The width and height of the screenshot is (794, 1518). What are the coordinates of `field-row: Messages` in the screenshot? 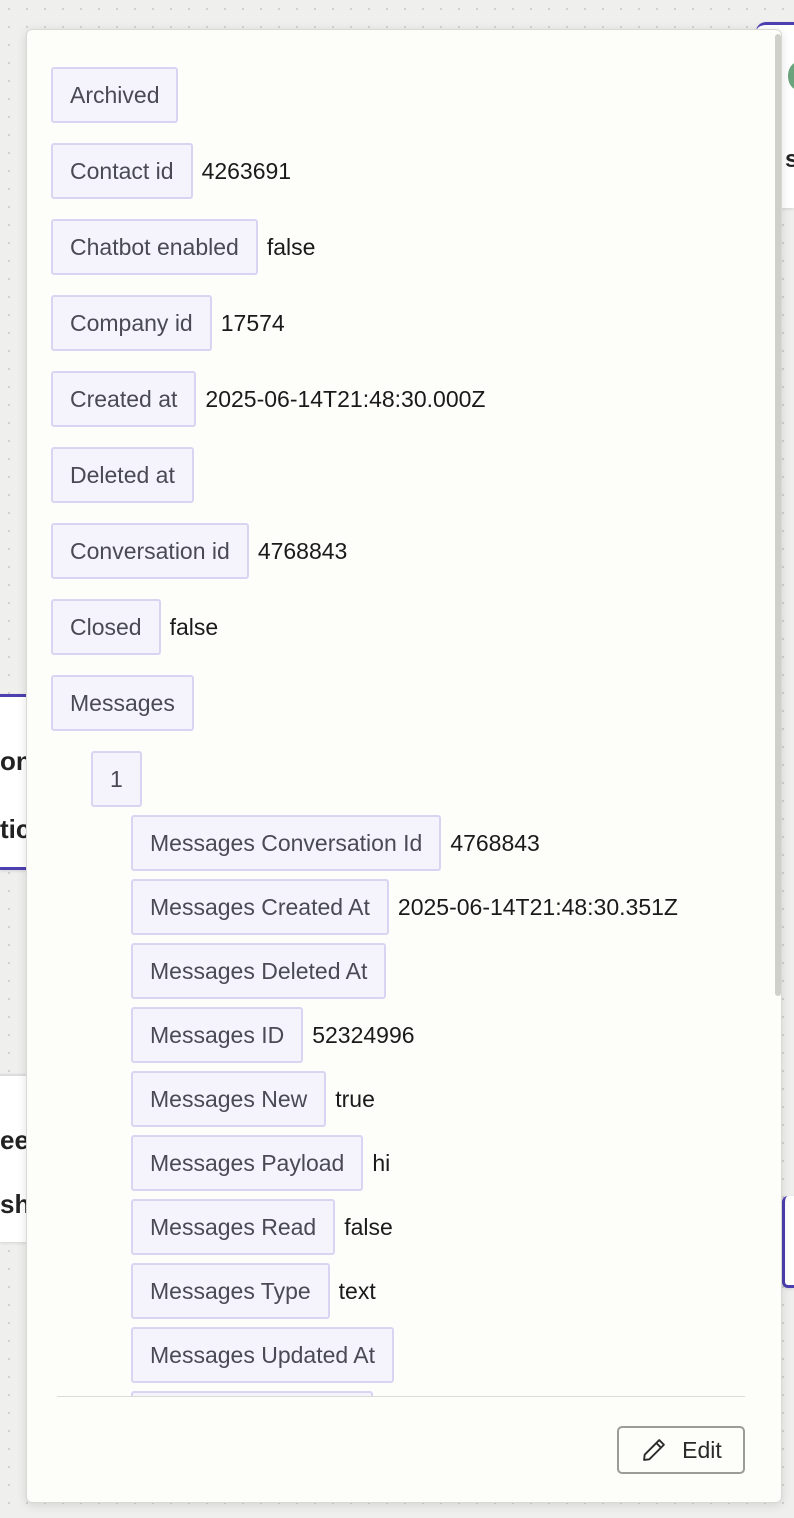 It's located at (127, 703).